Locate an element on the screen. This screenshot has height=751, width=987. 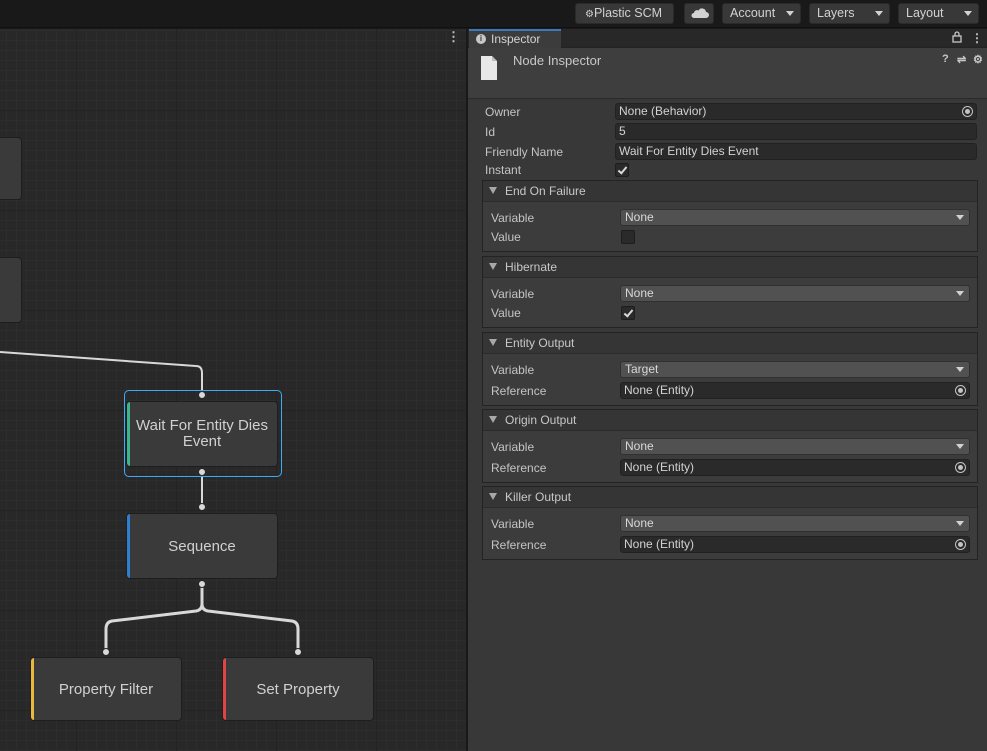
id-value: 5 is located at coordinates (622, 131).